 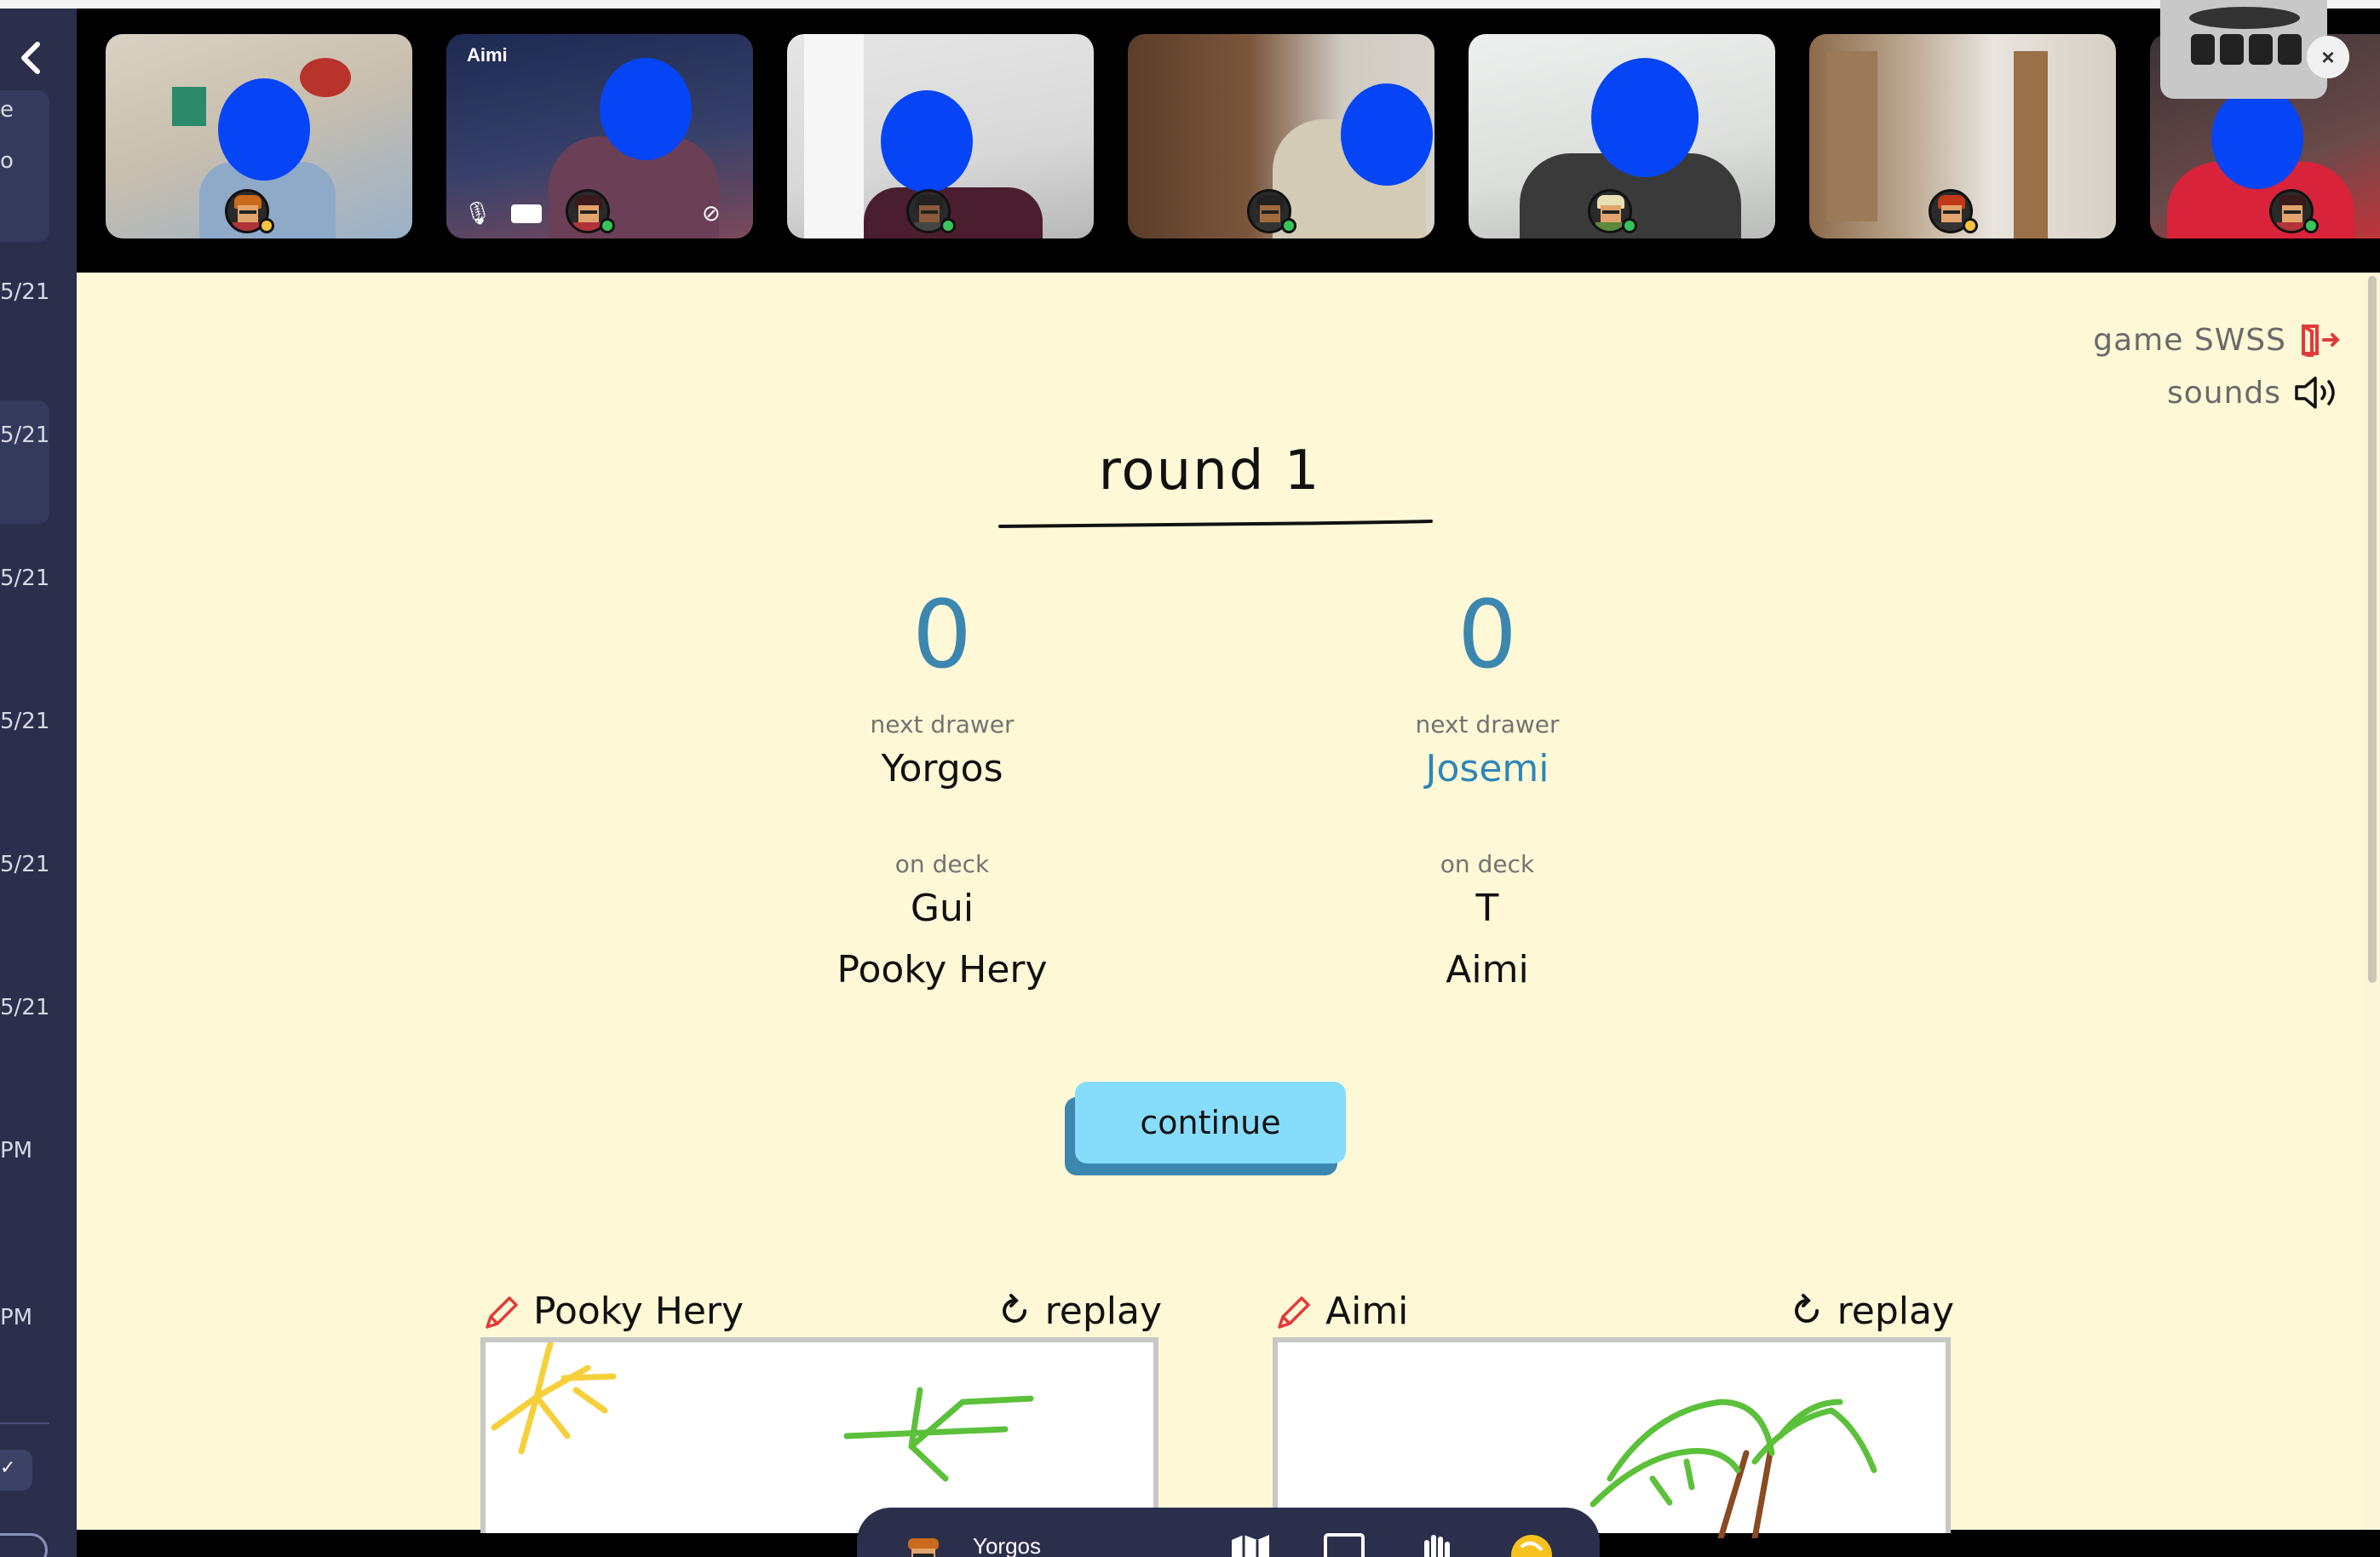 I want to click on check-icon: ✓, so click(x=8, y=1467).